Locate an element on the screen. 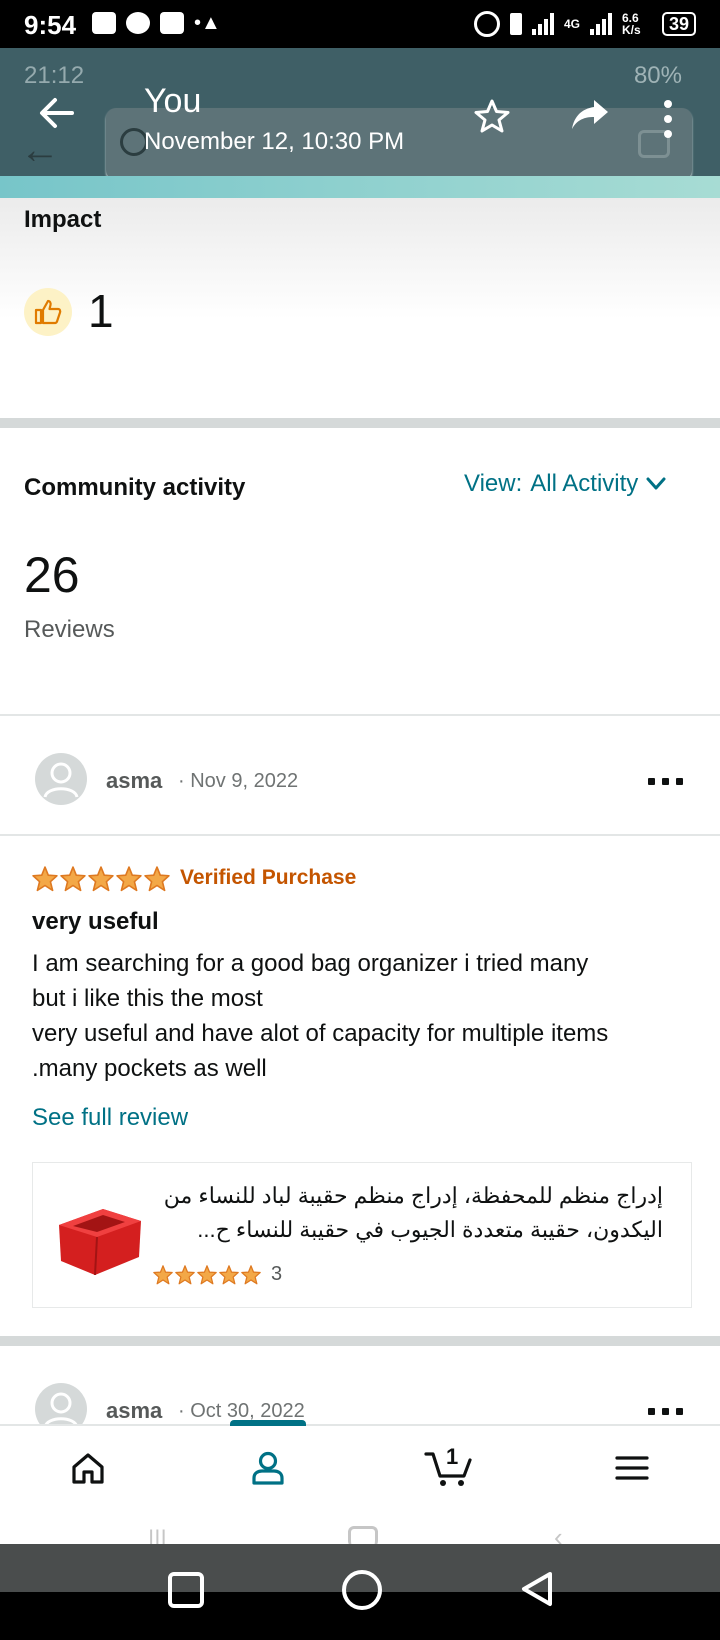  see-full-review-link: See full review is located at coordinates (110, 1118).